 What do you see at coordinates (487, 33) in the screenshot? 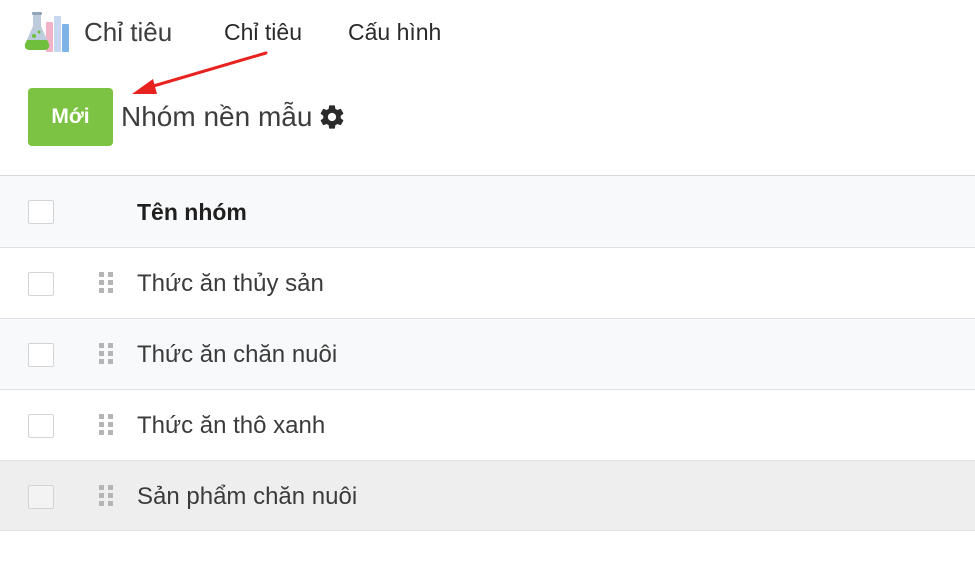
I see `top-navbar: Chỉ tiêu Chỉ tiêu Cấu hình` at bounding box center [487, 33].